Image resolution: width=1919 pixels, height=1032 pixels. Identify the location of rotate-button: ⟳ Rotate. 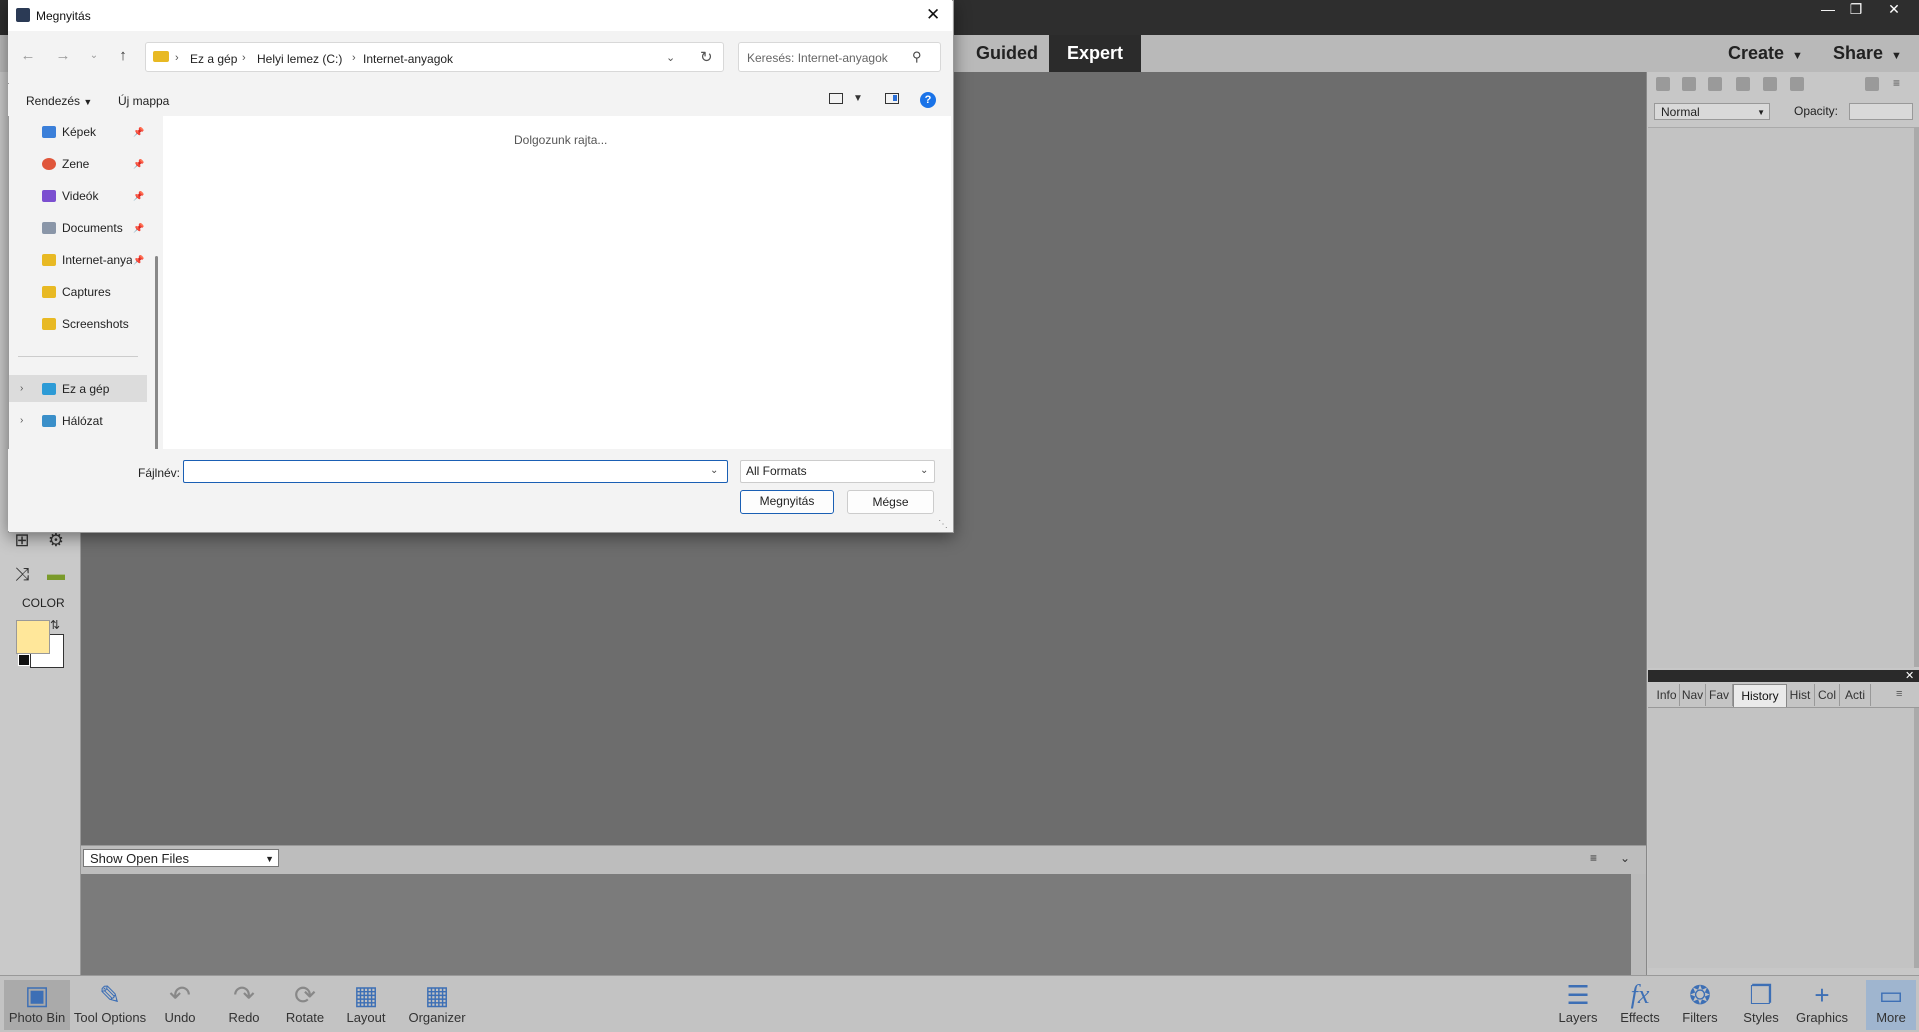
(305, 1005).